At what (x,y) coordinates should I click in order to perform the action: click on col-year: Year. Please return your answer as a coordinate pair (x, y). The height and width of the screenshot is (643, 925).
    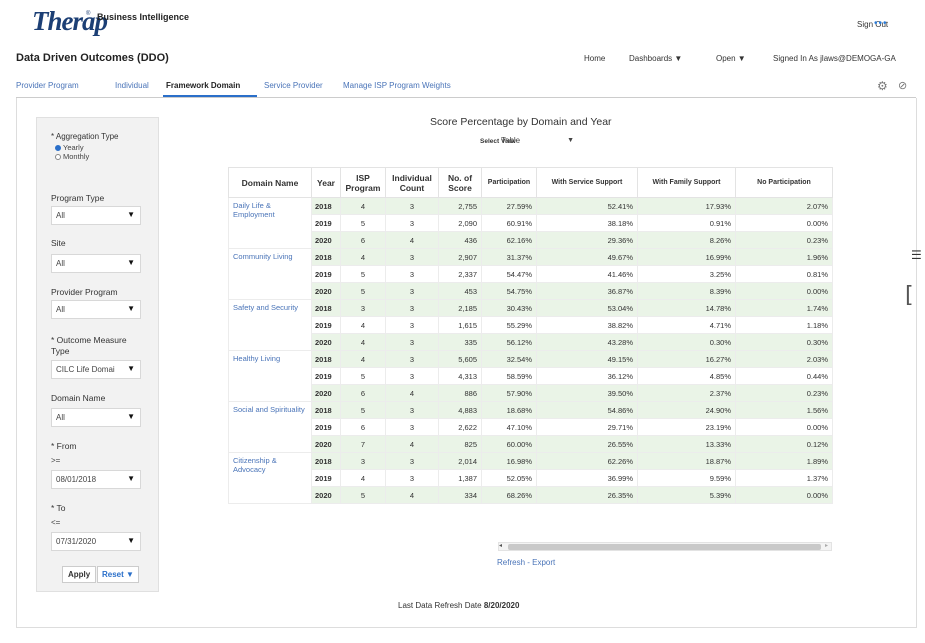
    Looking at the image, I should click on (326, 182).